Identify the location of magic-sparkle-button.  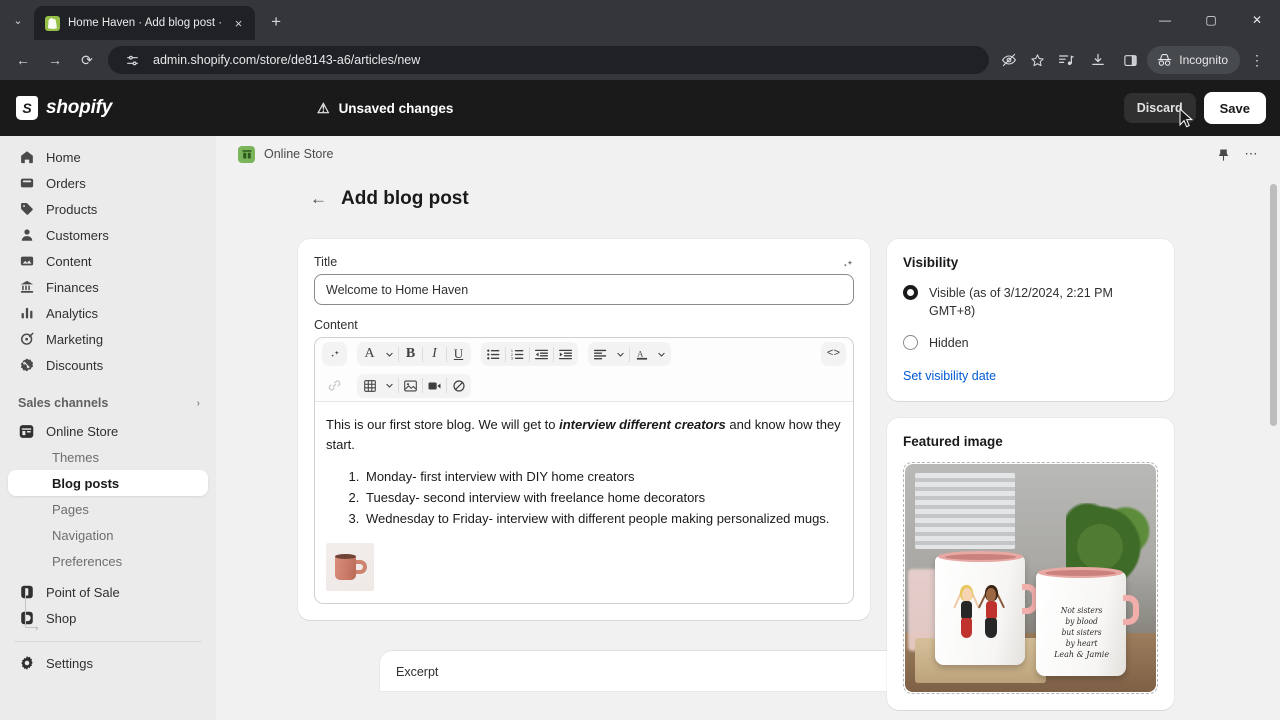
(334, 354).